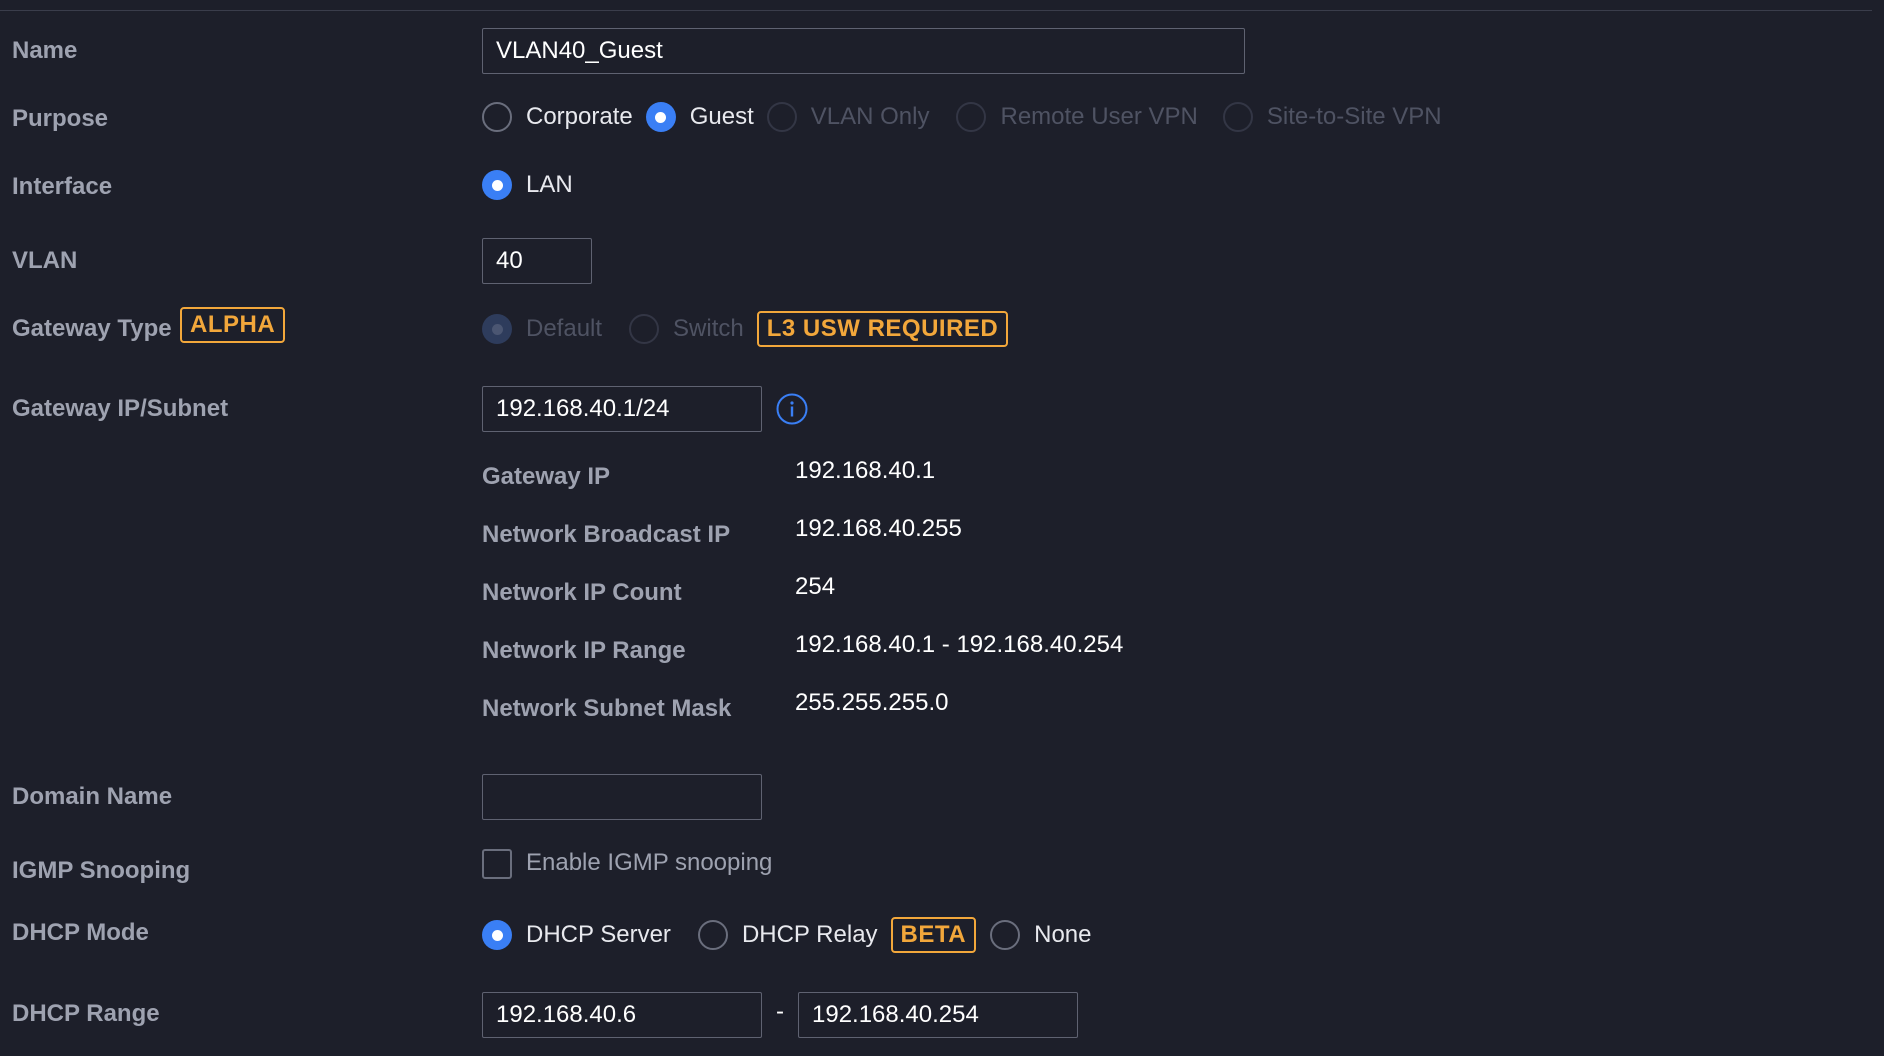  Describe the element at coordinates (649, 862) in the screenshot. I see `igmp-snooping-checkbox-label: Enable IGMP snooping` at that location.